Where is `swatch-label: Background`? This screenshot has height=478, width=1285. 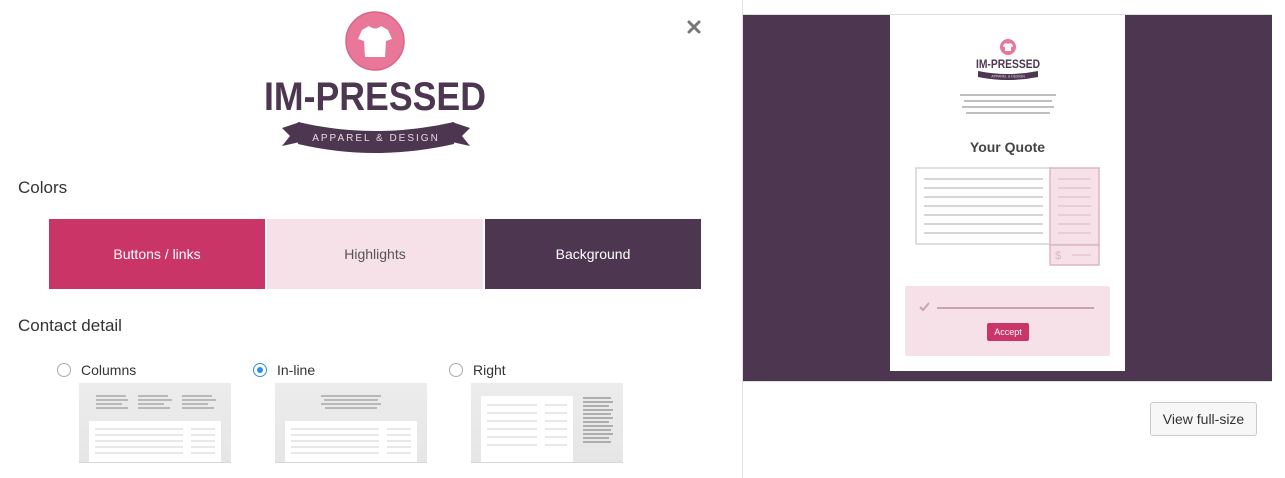
swatch-label: Background is located at coordinates (593, 254).